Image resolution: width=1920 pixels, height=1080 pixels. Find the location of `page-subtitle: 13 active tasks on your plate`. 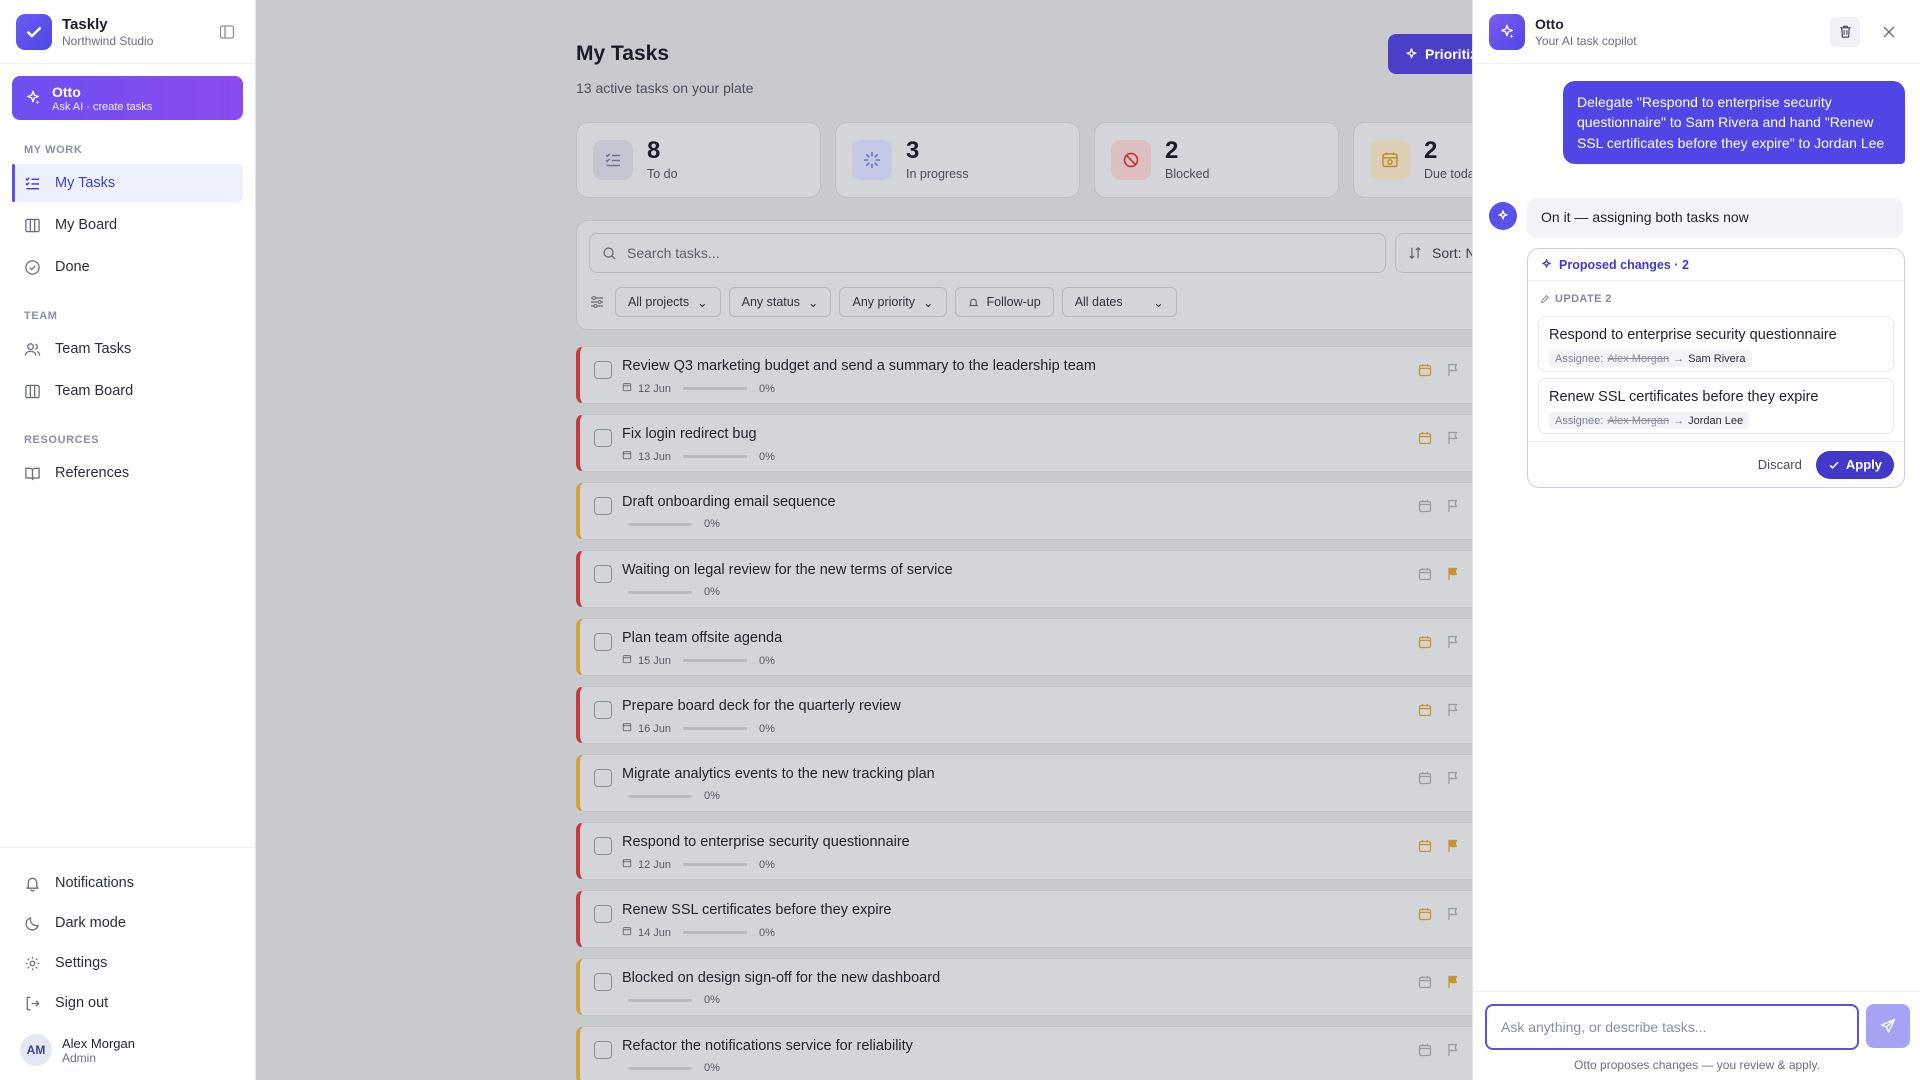

page-subtitle: 13 active tasks on your plate is located at coordinates (665, 88).